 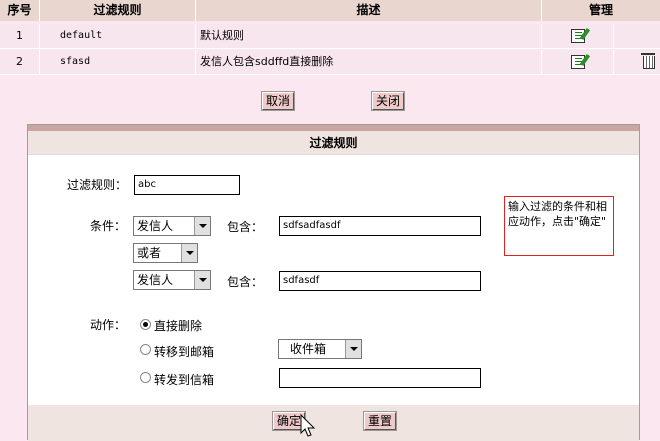 What do you see at coordinates (118, 36) in the screenshot?
I see `row-rule-name: default` at bounding box center [118, 36].